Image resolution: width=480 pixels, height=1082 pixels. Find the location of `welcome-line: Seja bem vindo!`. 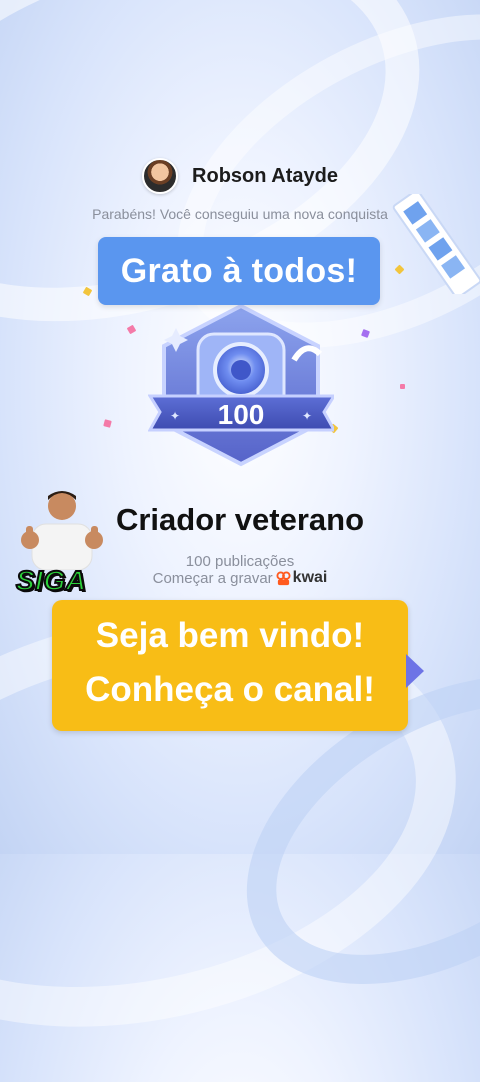

welcome-line: Seja bem vindo! is located at coordinates (230, 635).